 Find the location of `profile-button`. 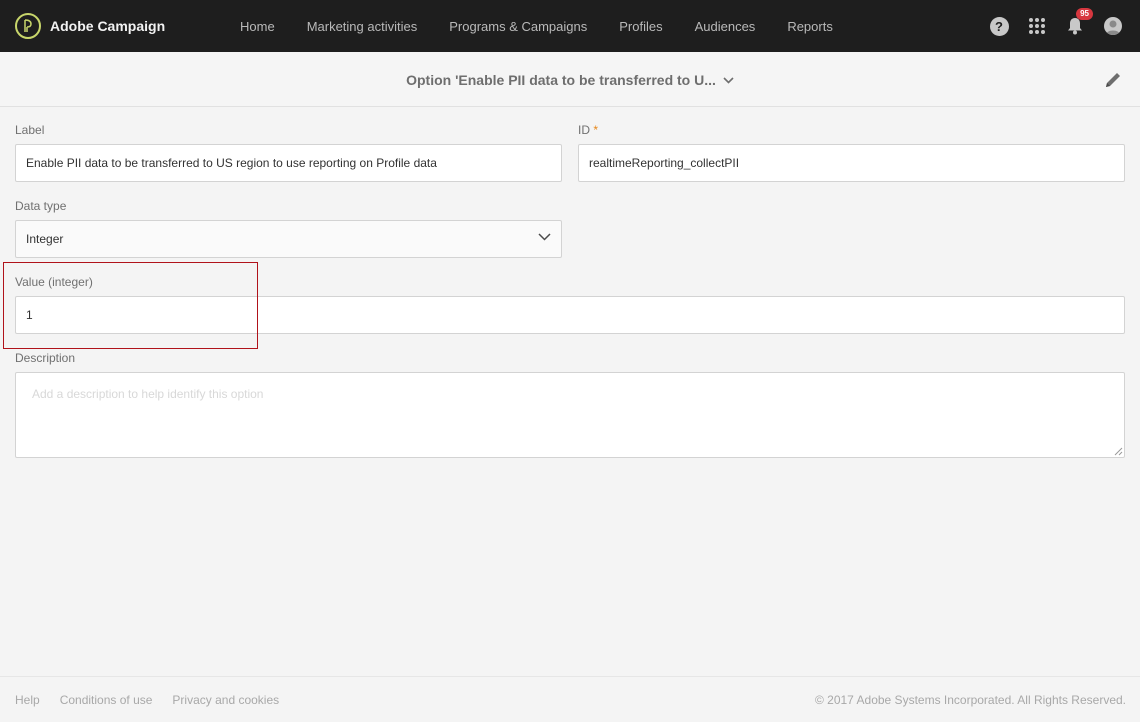

profile-button is located at coordinates (1113, 26).